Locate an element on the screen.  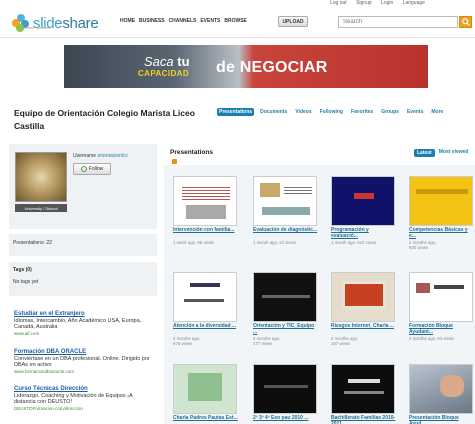
account-type-badge: University / School is located at coordinates (41, 208).